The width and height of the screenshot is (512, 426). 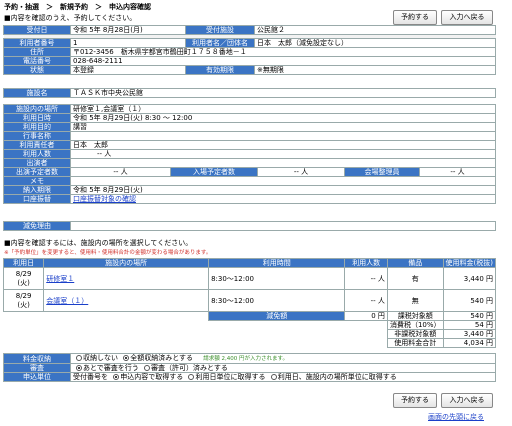 What do you see at coordinates (126, 300) in the screenshot?
I see `fee-row-place-cell: 会議室（１）` at bounding box center [126, 300].